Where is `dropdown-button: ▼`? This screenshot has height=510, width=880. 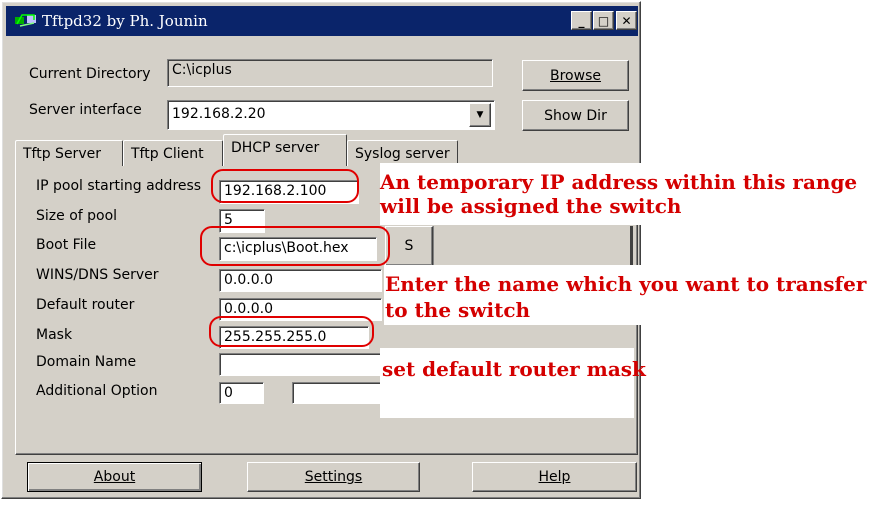
dropdown-button: ▼ is located at coordinates (480, 115).